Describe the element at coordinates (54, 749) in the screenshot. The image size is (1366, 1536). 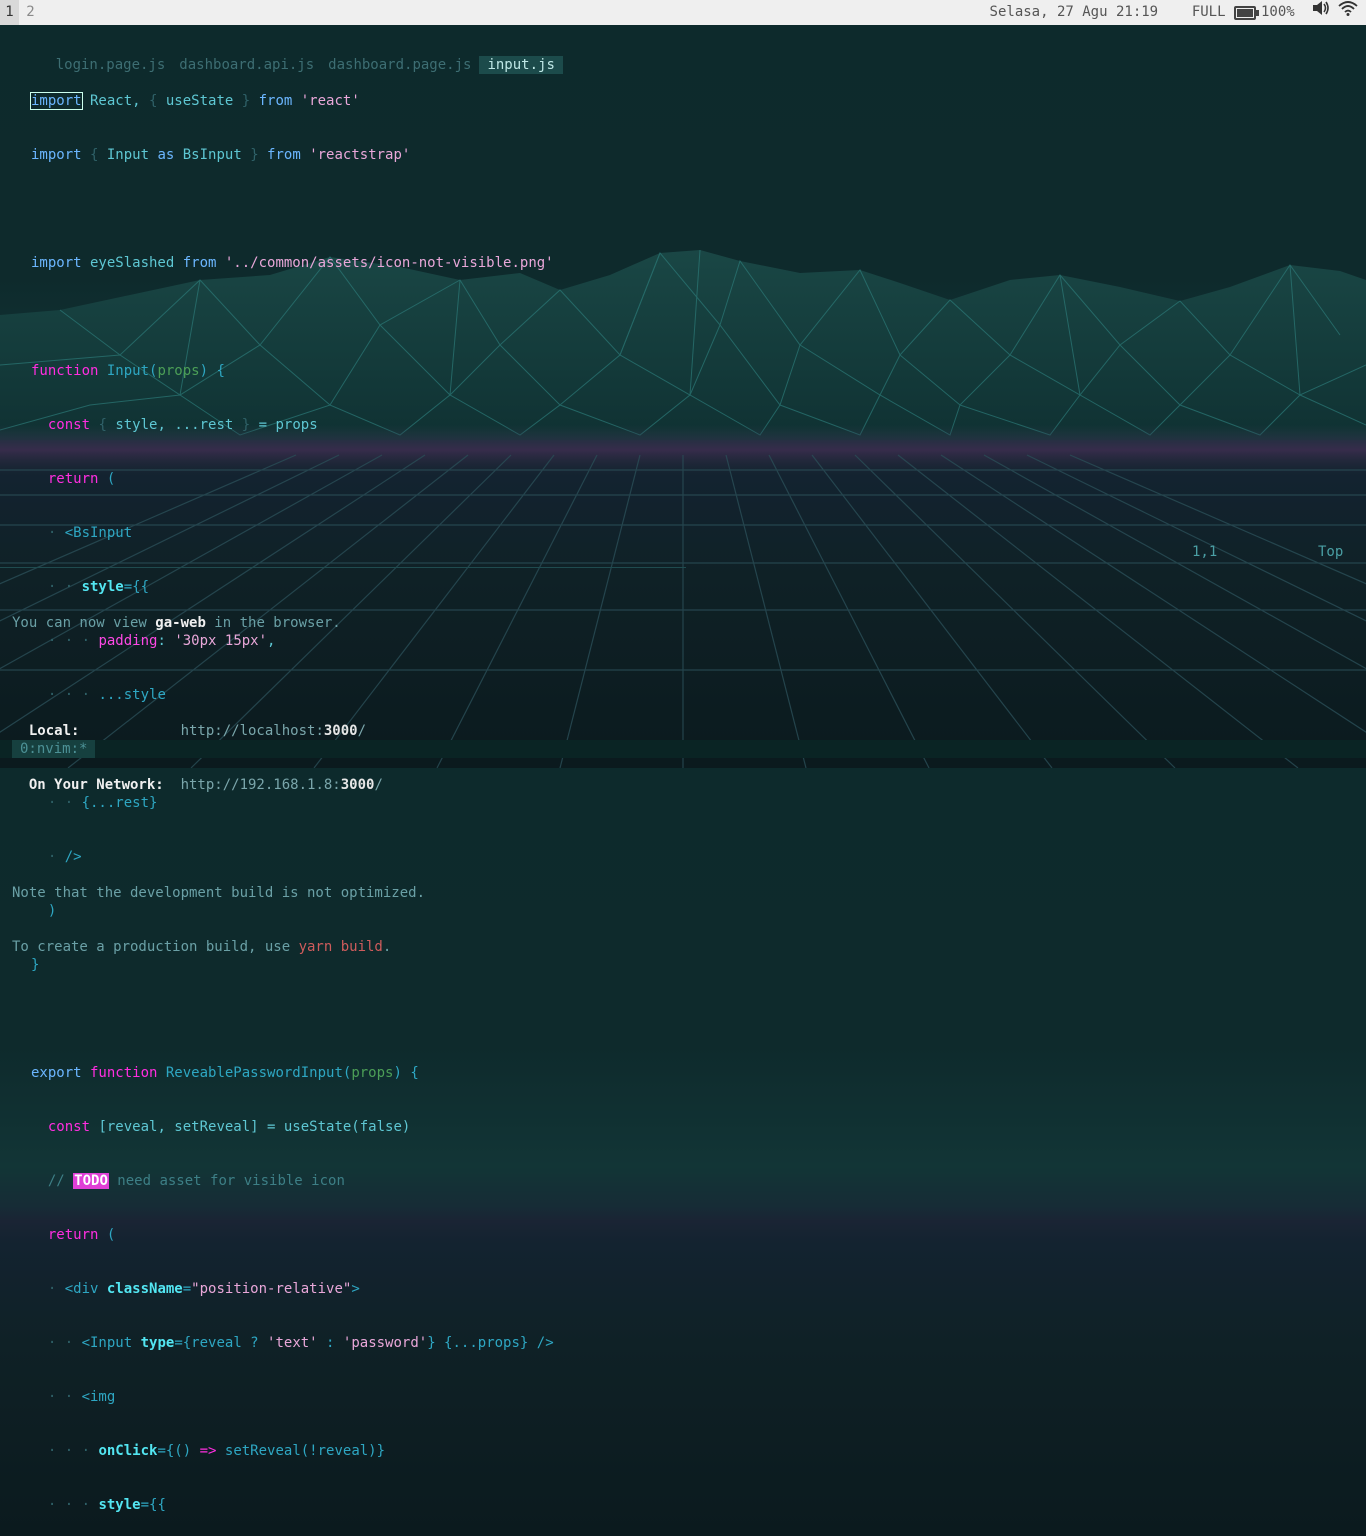
I see `tmux-window-tab: 0:nvim:*` at that location.